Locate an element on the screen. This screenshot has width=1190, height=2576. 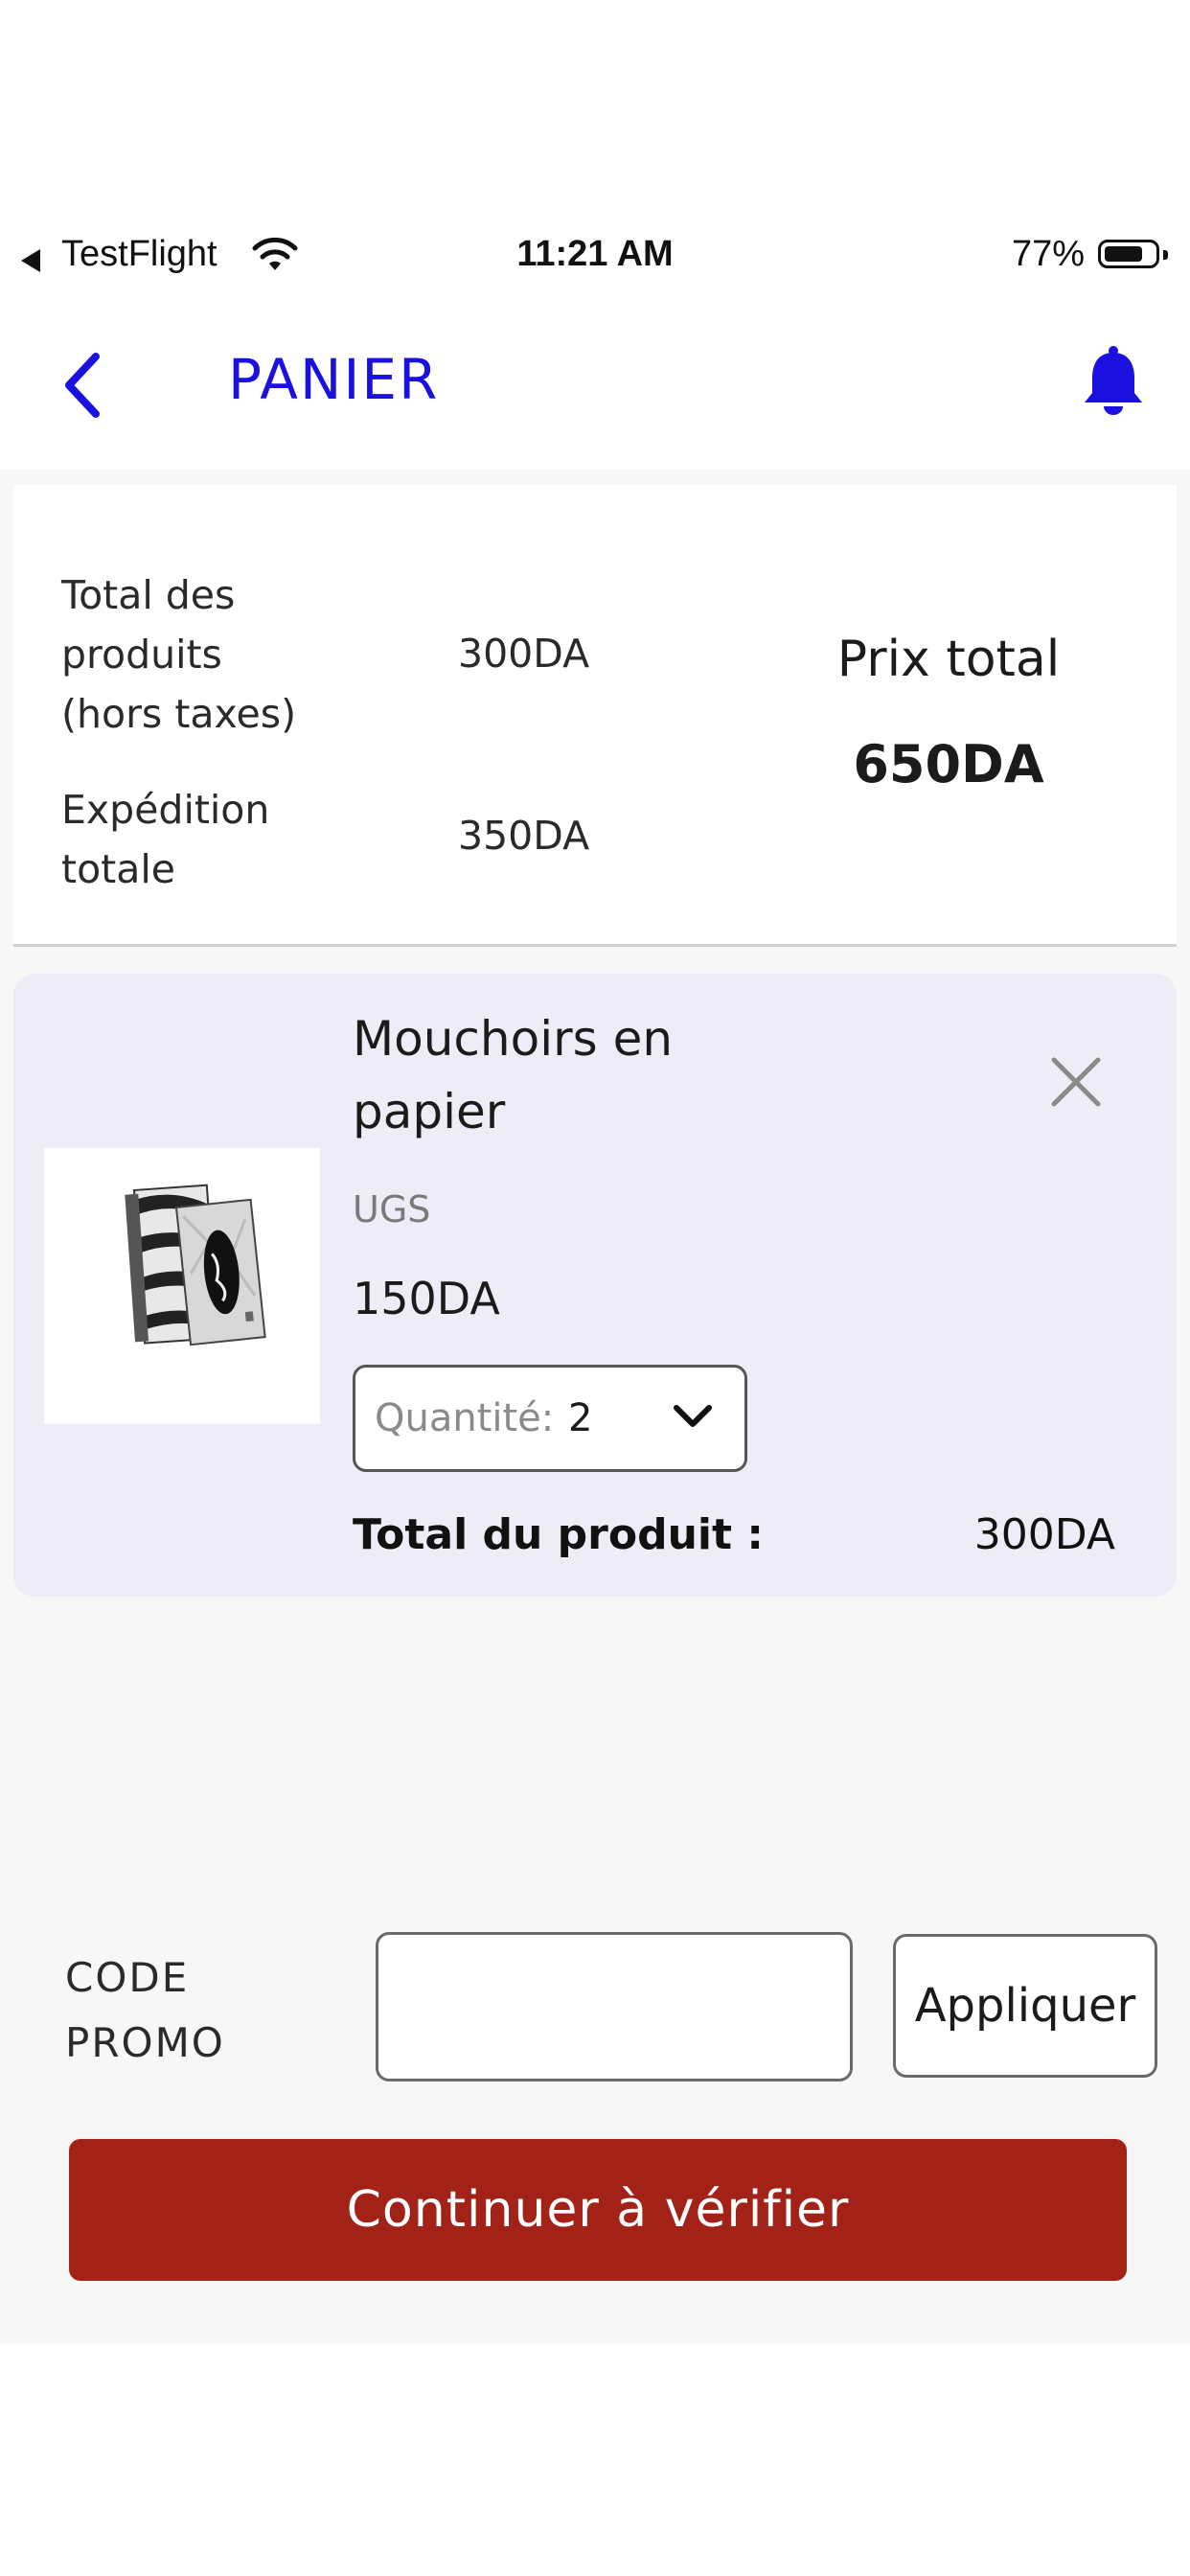
battery-level is located at coordinates (1124, 254).